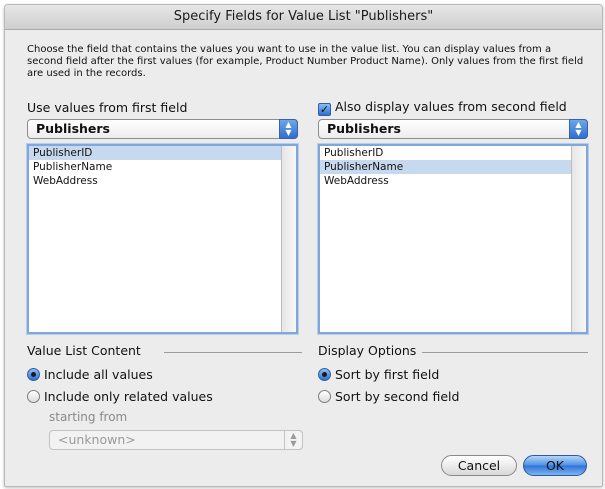 Image resolution: width=605 pixels, height=489 pixels. What do you see at coordinates (453, 129) in the screenshot?
I see `second-table-popup: Publishers ▲ ▼` at bounding box center [453, 129].